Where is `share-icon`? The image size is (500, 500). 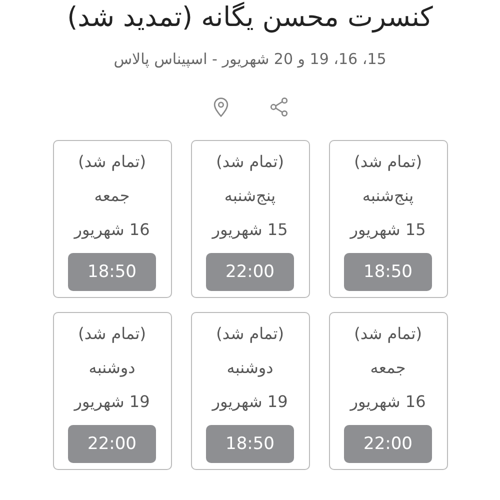
share-icon is located at coordinates (279, 107).